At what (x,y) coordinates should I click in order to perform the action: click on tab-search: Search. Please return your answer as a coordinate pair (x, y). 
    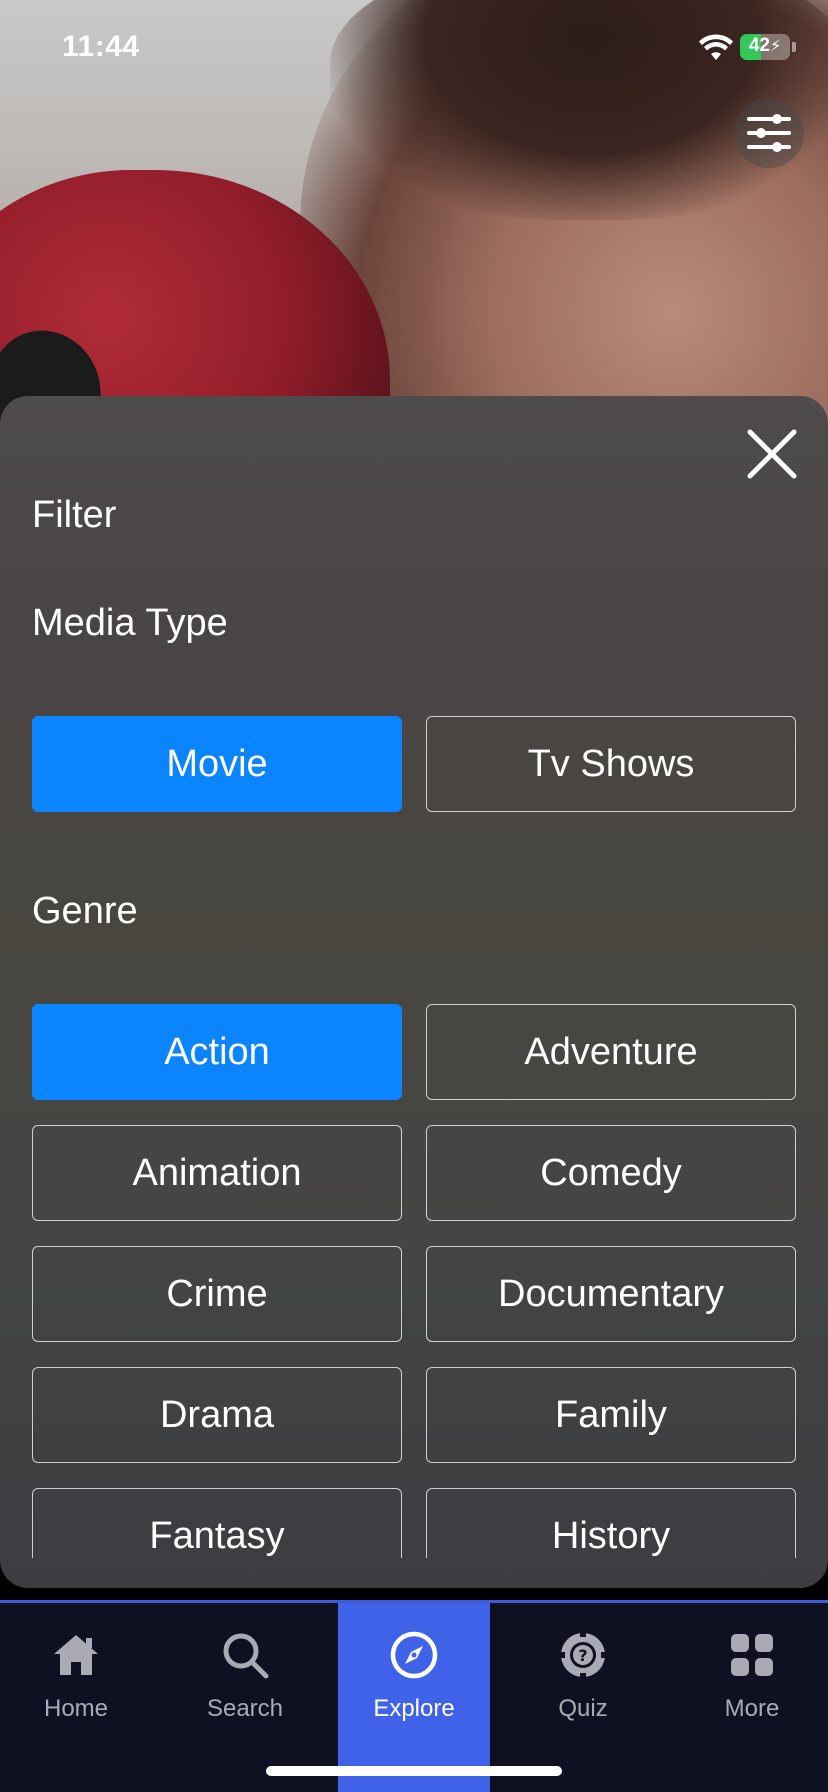
    Looking at the image, I should click on (245, 1697).